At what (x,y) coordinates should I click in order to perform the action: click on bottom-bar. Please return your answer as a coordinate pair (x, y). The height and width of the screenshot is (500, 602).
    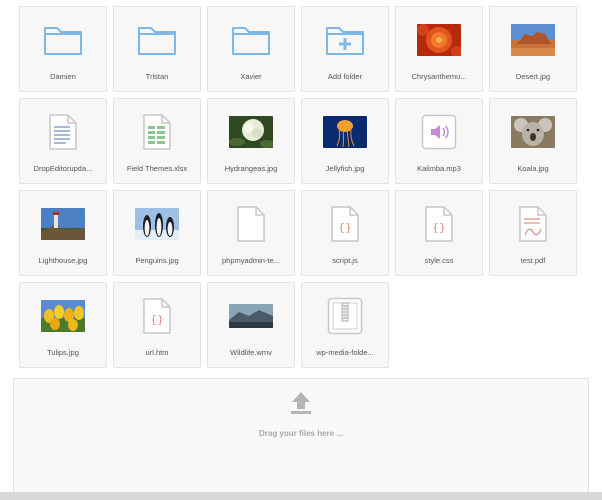
    Looking at the image, I should click on (301, 496).